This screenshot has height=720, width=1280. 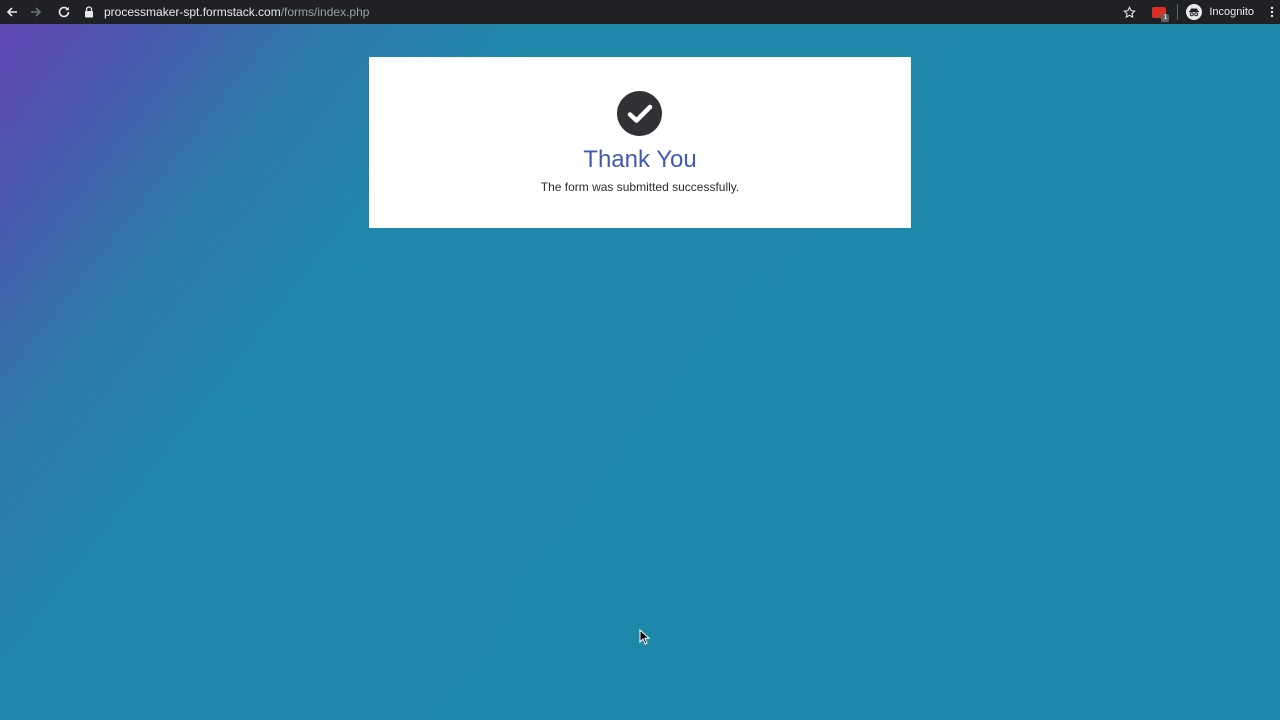 I want to click on back-arrow-icon, so click(x=11, y=12).